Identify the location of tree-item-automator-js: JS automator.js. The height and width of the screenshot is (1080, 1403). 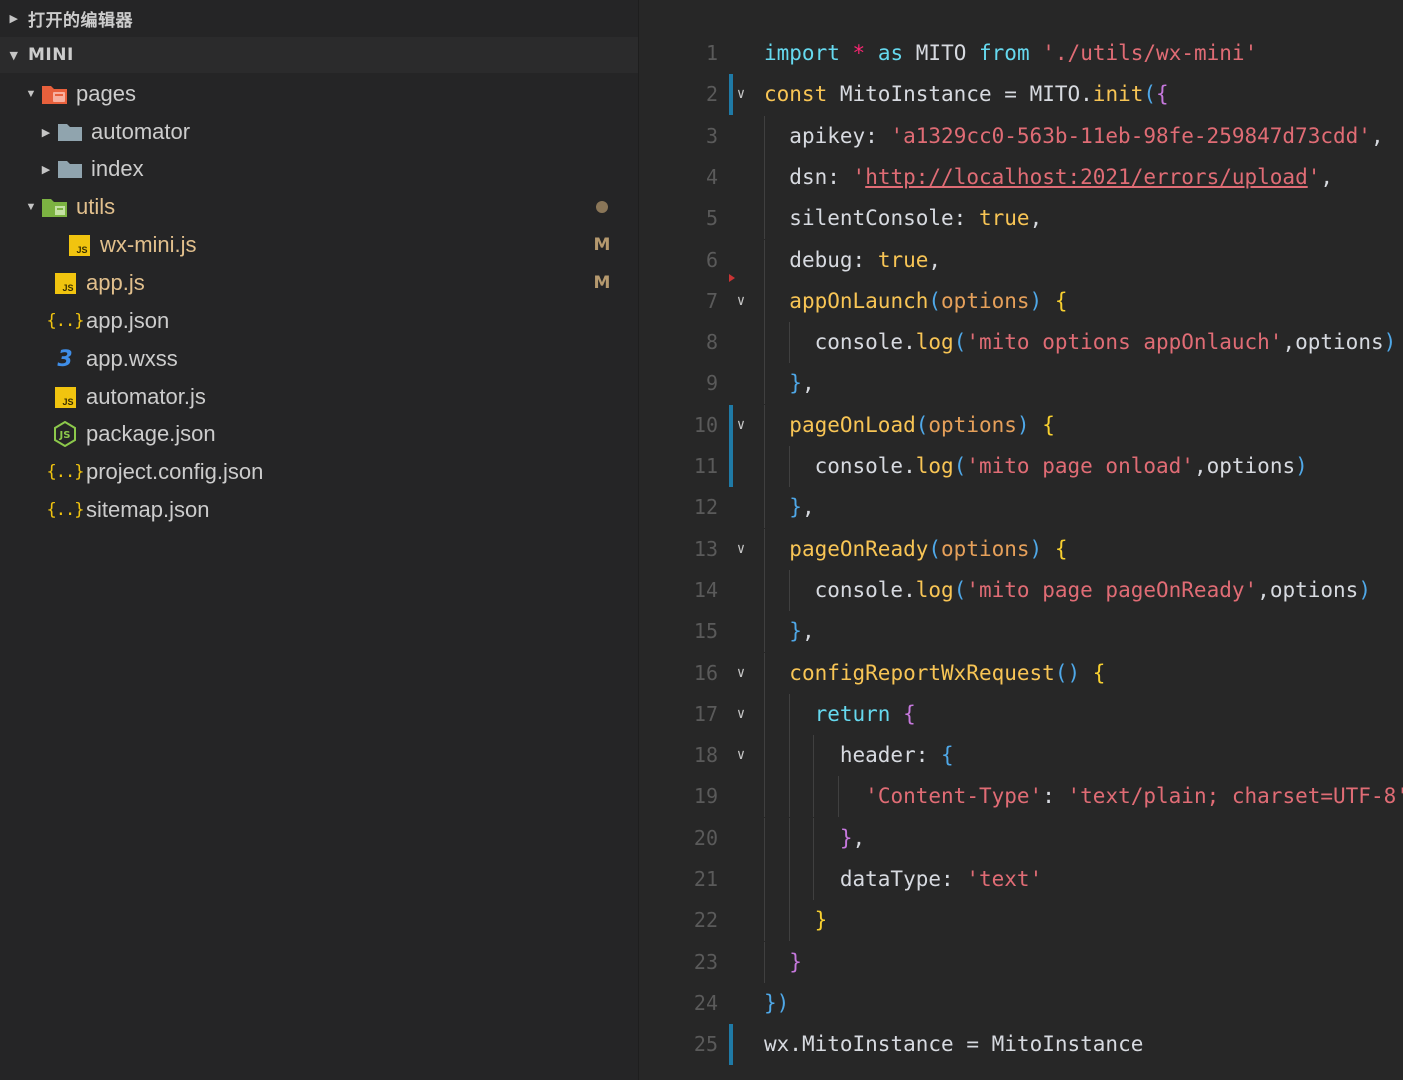
(319, 397).